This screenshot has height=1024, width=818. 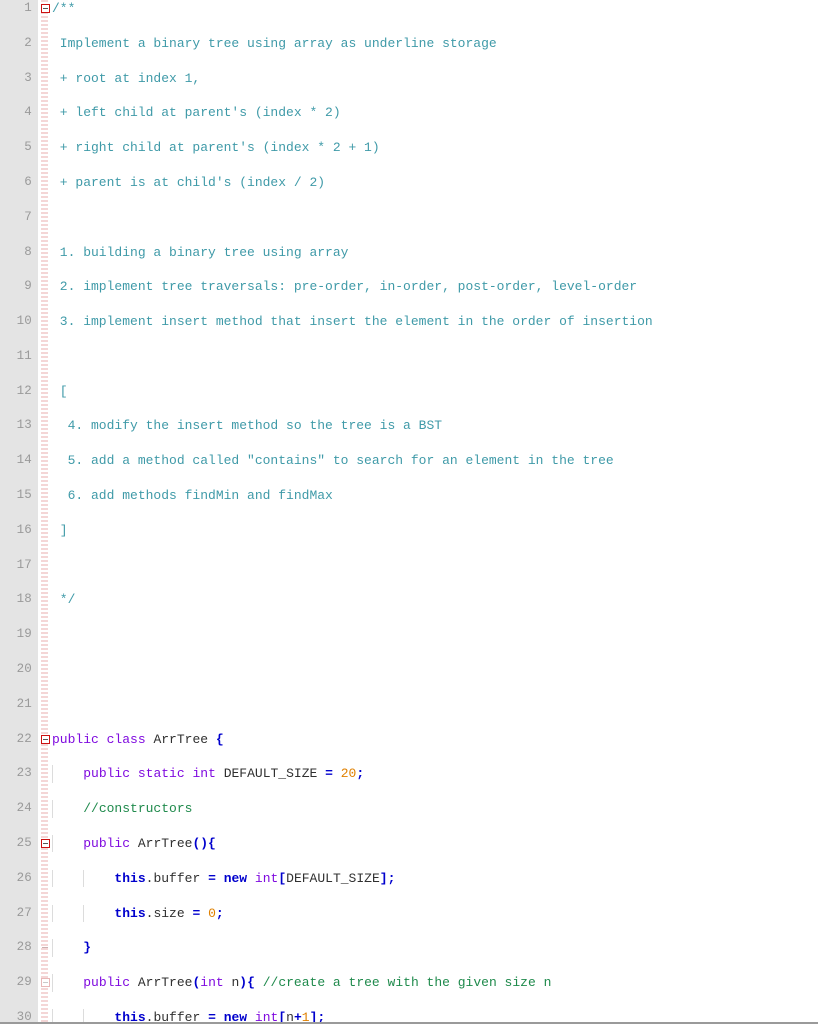 What do you see at coordinates (24, 321) in the screenshot?
I see `line-number: 10` at bounding box center [24, 321].